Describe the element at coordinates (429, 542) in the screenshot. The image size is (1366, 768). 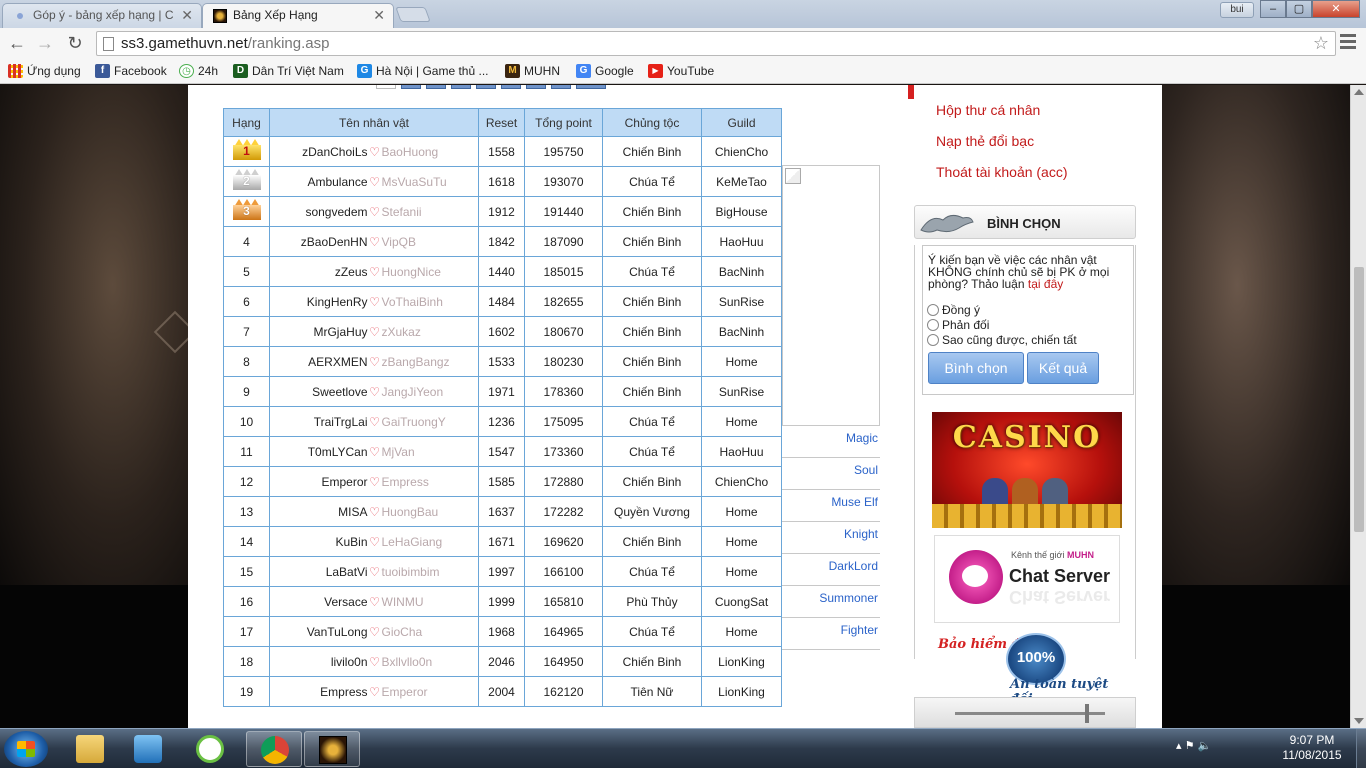
I see `partner-name: LeHaGiang` at that location.